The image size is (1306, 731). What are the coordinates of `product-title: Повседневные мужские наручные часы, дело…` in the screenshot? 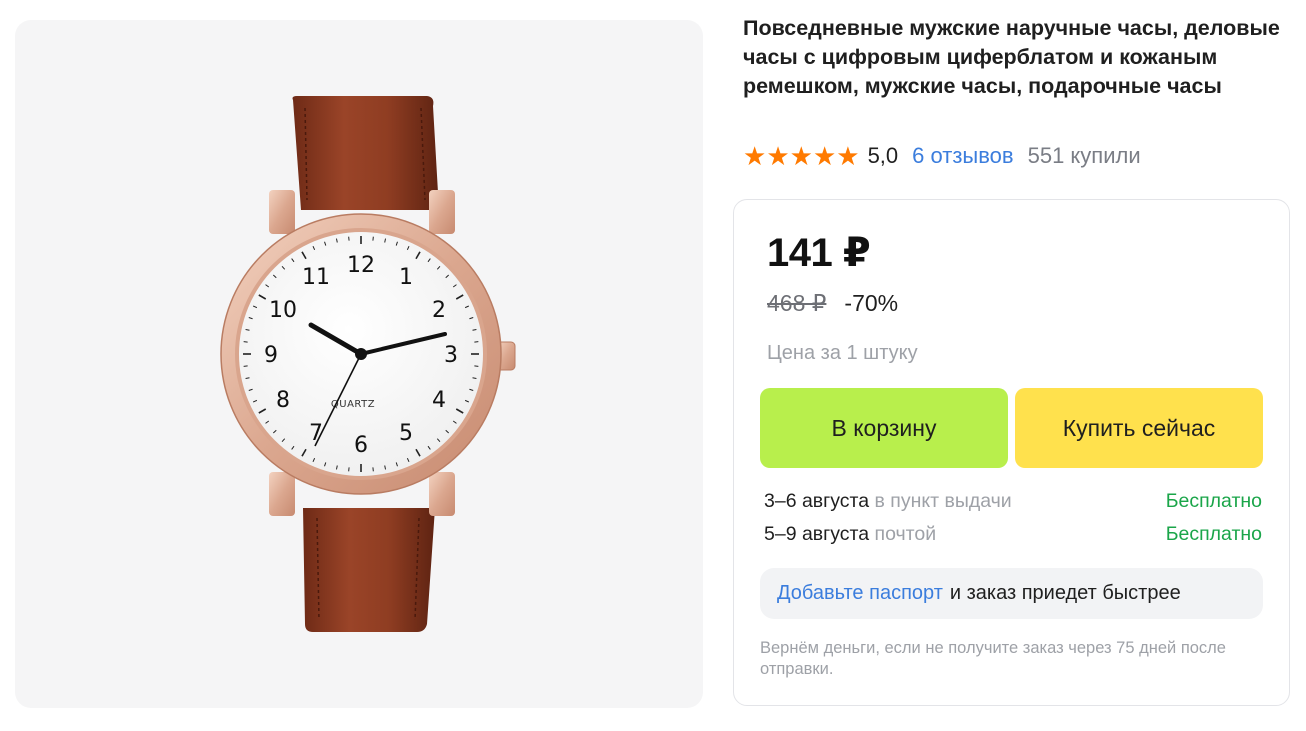 It's located at (1011, 57).